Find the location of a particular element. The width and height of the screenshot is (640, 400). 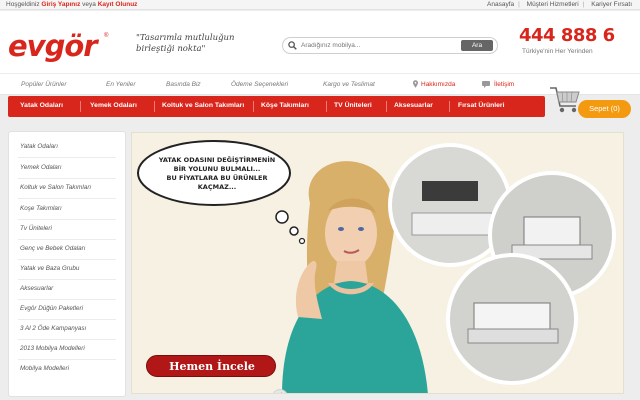

welcome-text: Hoşgeldiniz is located at coordinates (23, 4).